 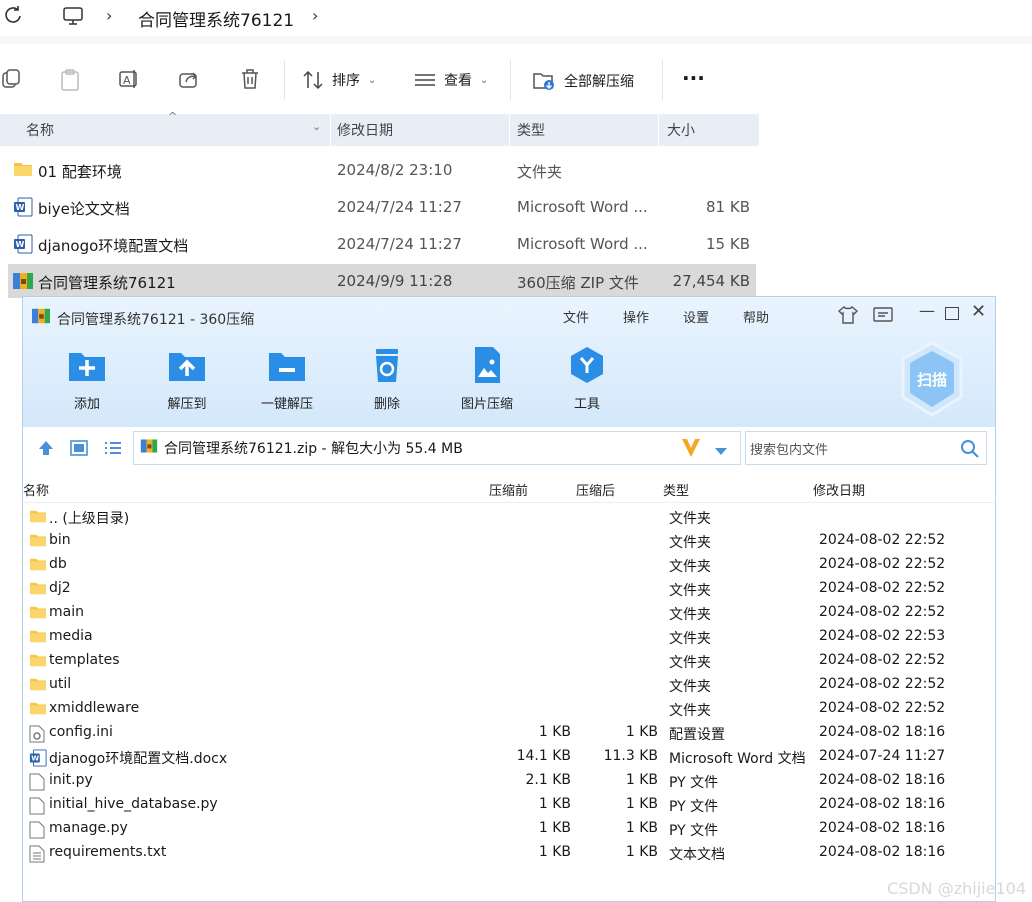 What do you see at coordinates (636, 316) in the screenshot?
I see `menu-operation: 操作` at bounding box center [636, 316].